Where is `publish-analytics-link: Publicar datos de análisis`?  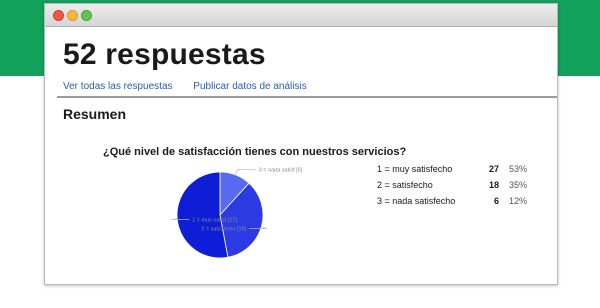
publish-analytics-link: Publicar datos de análisis is located at coordinates (249, 86).